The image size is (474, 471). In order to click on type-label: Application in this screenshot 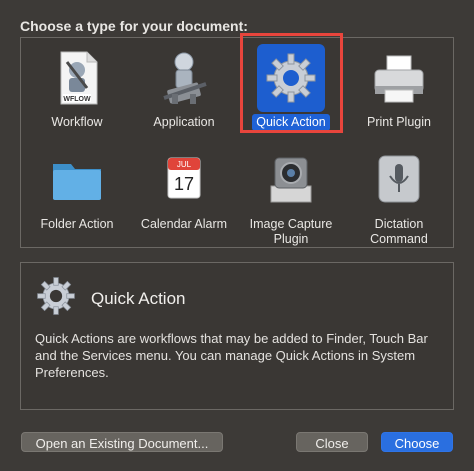, I will do `click(184, 122)`.